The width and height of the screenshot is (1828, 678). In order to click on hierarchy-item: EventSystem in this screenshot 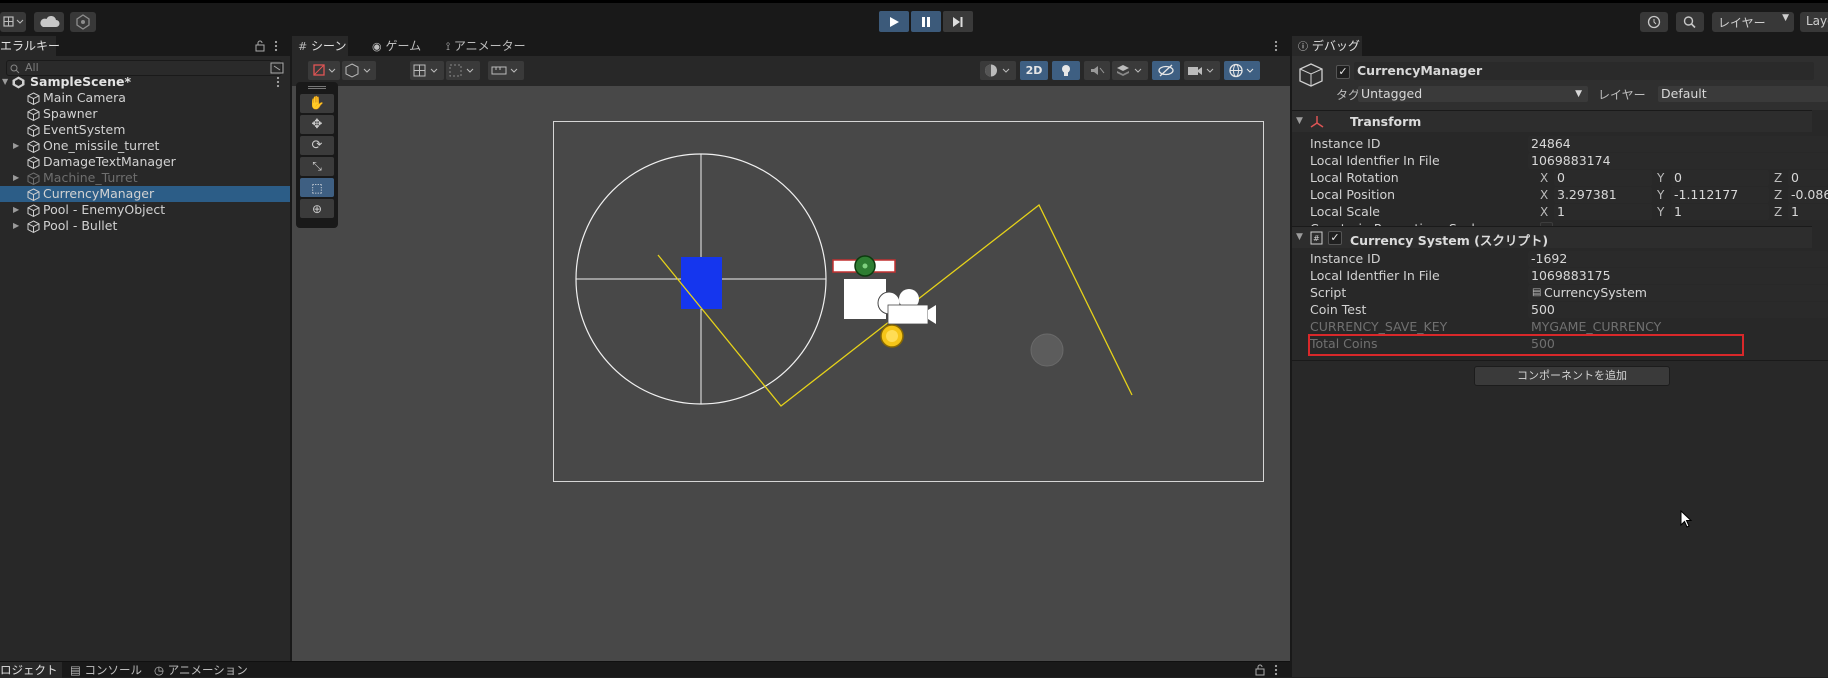, I will do `click(145, 130)`.